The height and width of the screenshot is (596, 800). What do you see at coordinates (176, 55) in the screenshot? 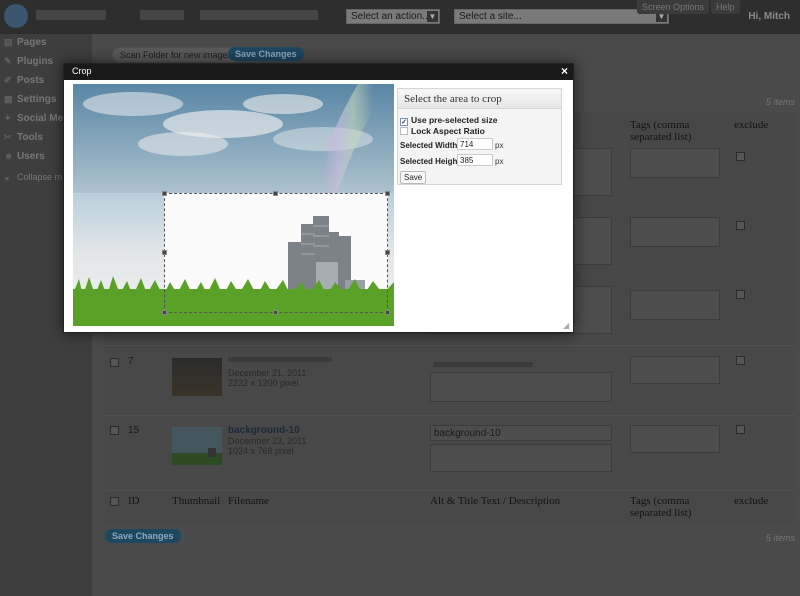
I see `scan-folder-button: Scan Folder for new images` at bounding box center [176, 55].